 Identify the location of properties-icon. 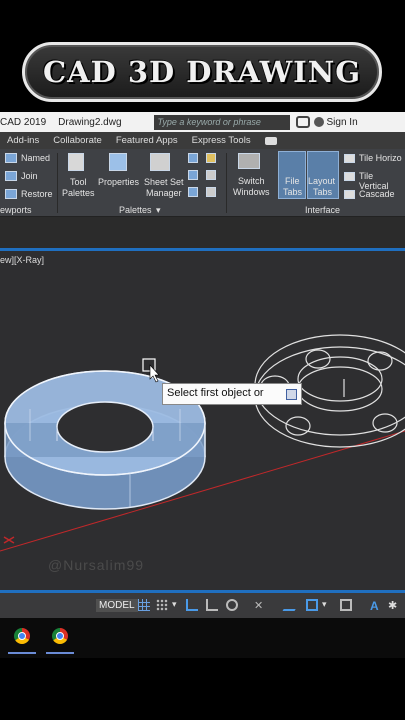
(118, 162).